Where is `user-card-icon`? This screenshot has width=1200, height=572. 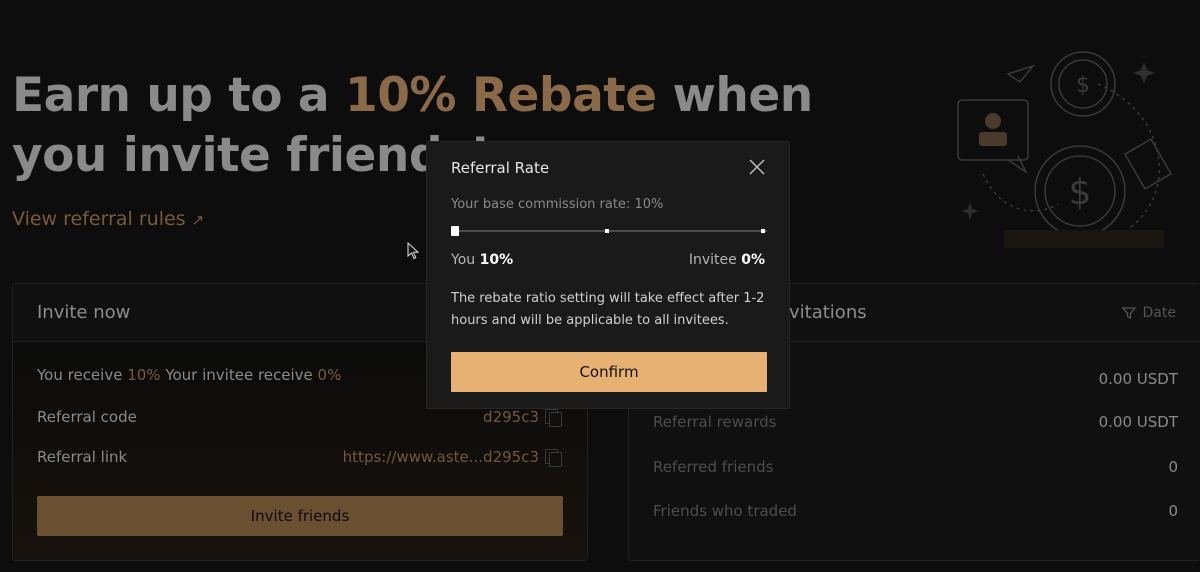
user-card-icon is located at coordinates (993, 130).